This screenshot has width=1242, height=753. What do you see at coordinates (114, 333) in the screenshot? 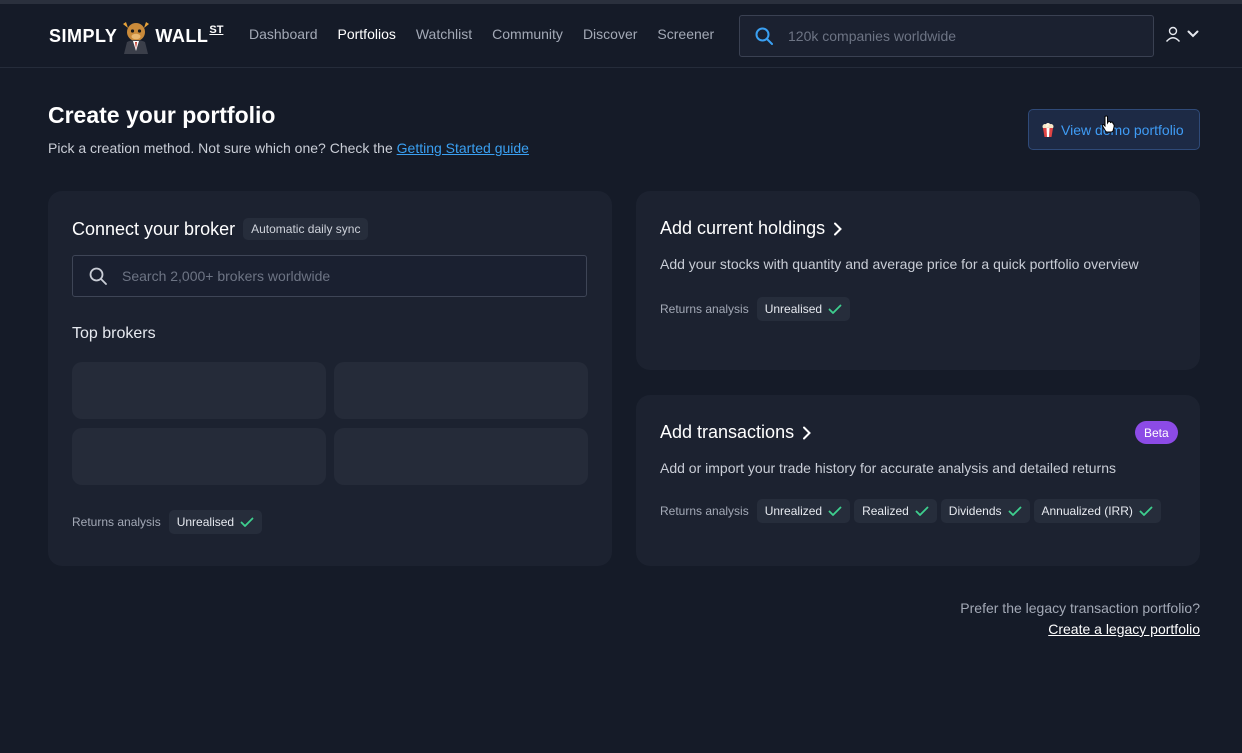
I see `top-brokers-label: Top brokers` at bounding box center [114, 333].